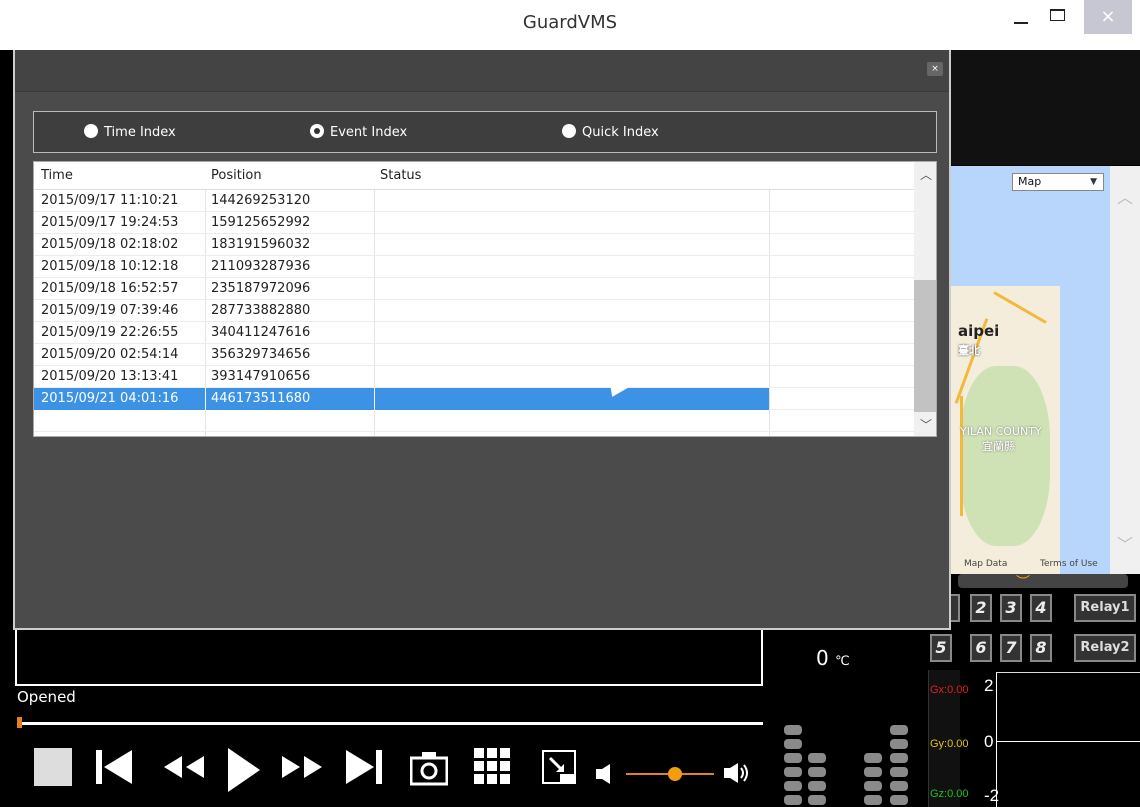  I want to click on playback-status: Opened, so click(46, 697).